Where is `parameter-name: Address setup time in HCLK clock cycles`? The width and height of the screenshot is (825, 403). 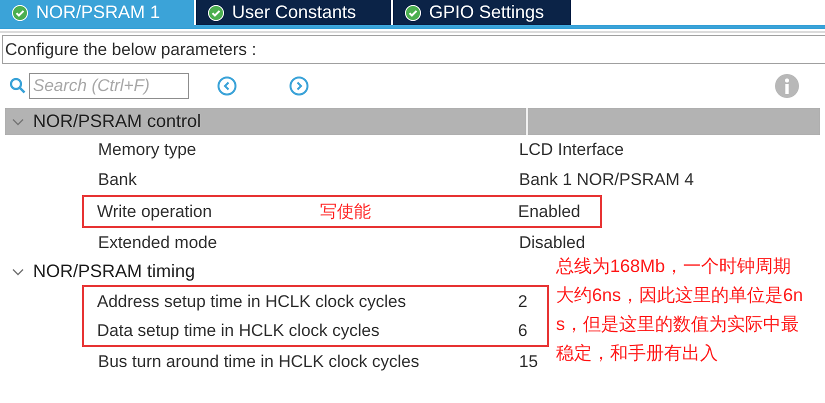 parameter-name: Address setup time in HCLK clock cycles is located at coordinates (251, 302).